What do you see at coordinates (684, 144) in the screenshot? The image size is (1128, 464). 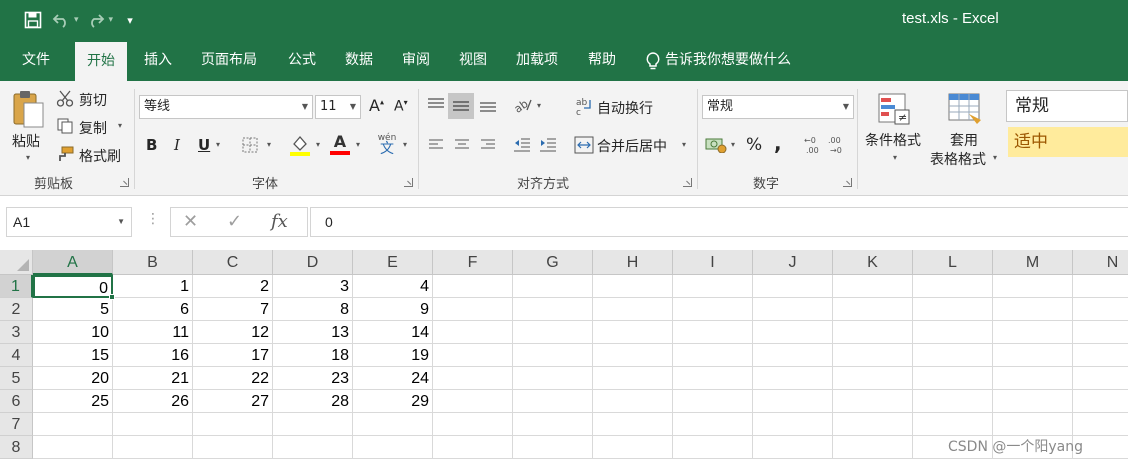 I see `merge-center-dropdown-icon: ▾` at bounding box center [684, 144].